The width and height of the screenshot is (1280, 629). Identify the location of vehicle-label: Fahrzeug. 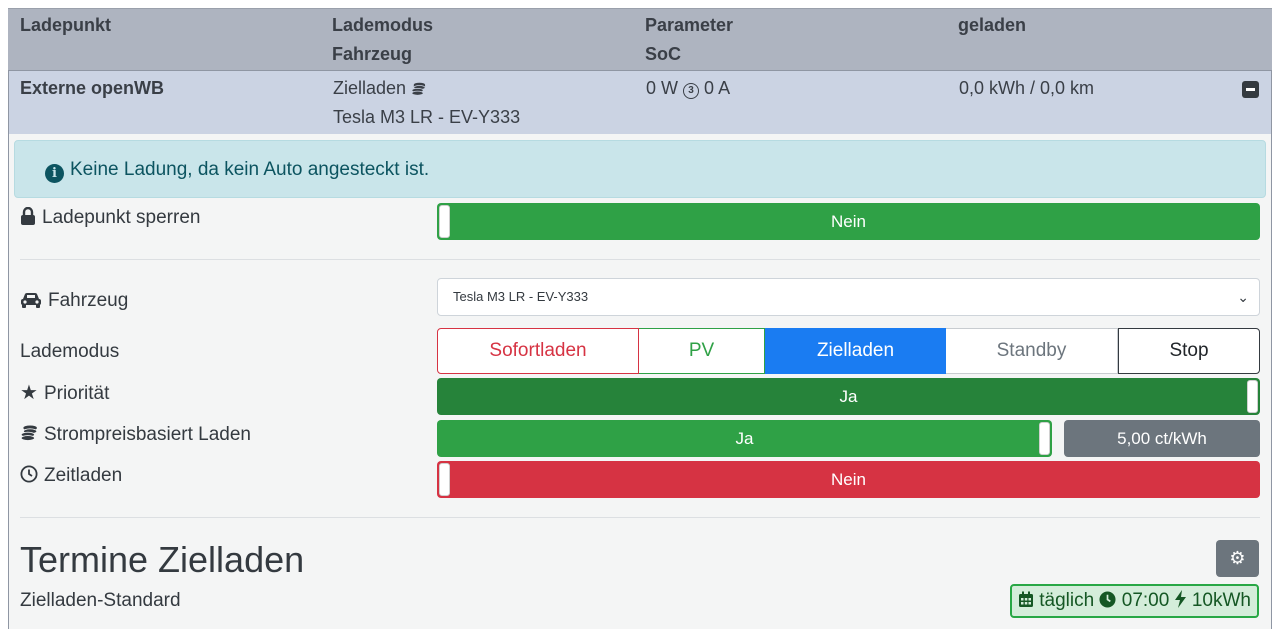
(74, 301).